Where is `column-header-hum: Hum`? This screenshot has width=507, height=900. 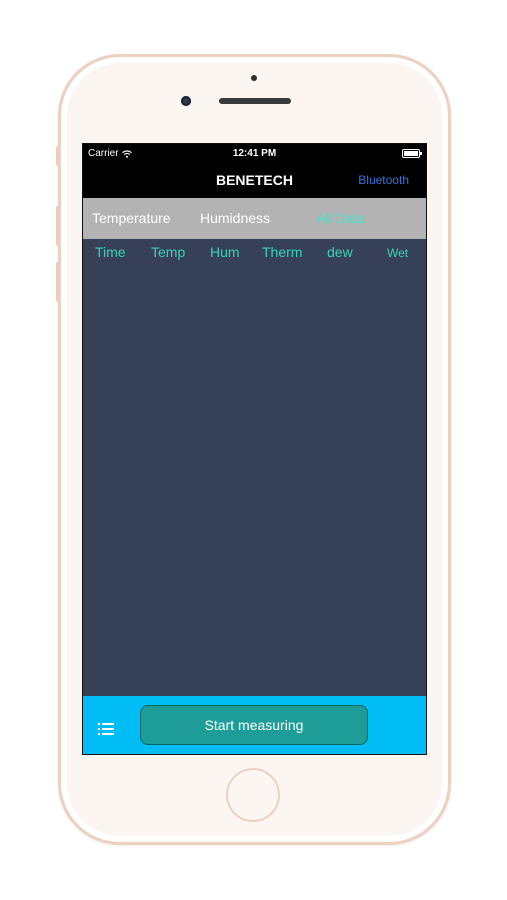 column-header-hum: Hum is located at coordinates (225, 252).